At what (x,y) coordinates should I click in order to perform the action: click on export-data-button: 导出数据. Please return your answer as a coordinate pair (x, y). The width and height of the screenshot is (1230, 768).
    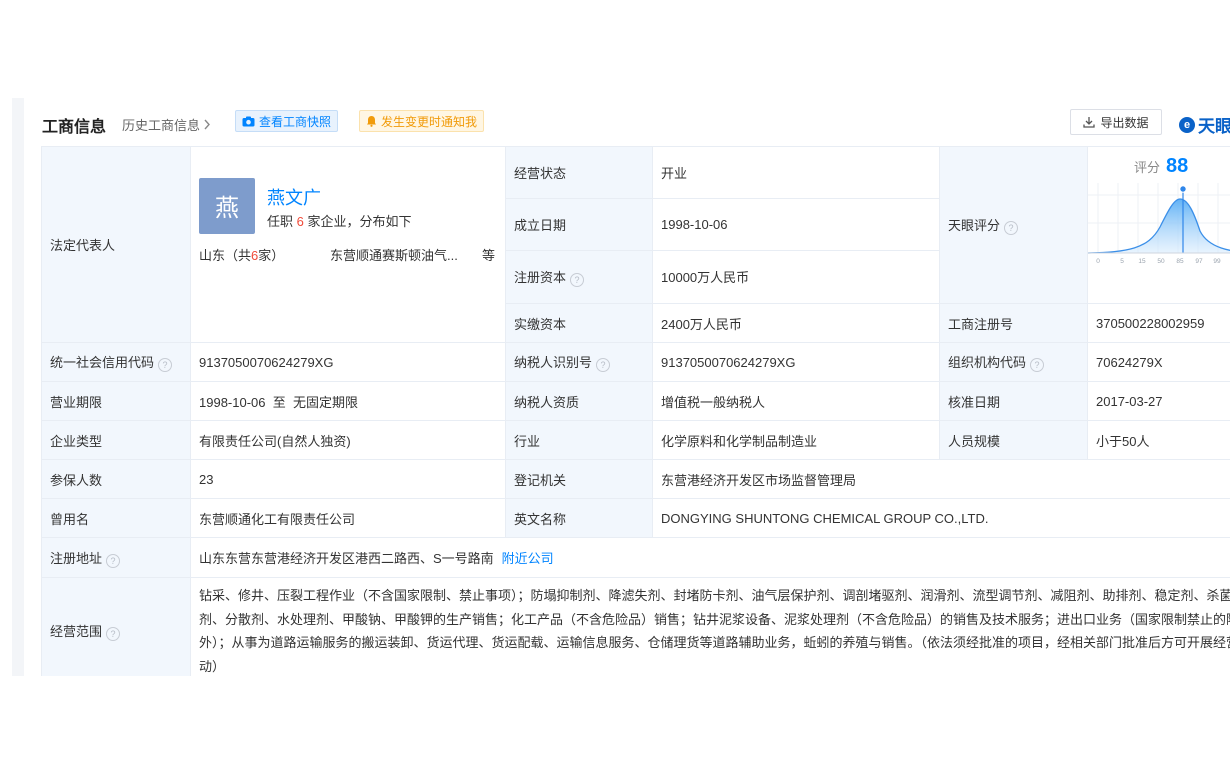
    Looking at the image, I should click on (1116, 122).